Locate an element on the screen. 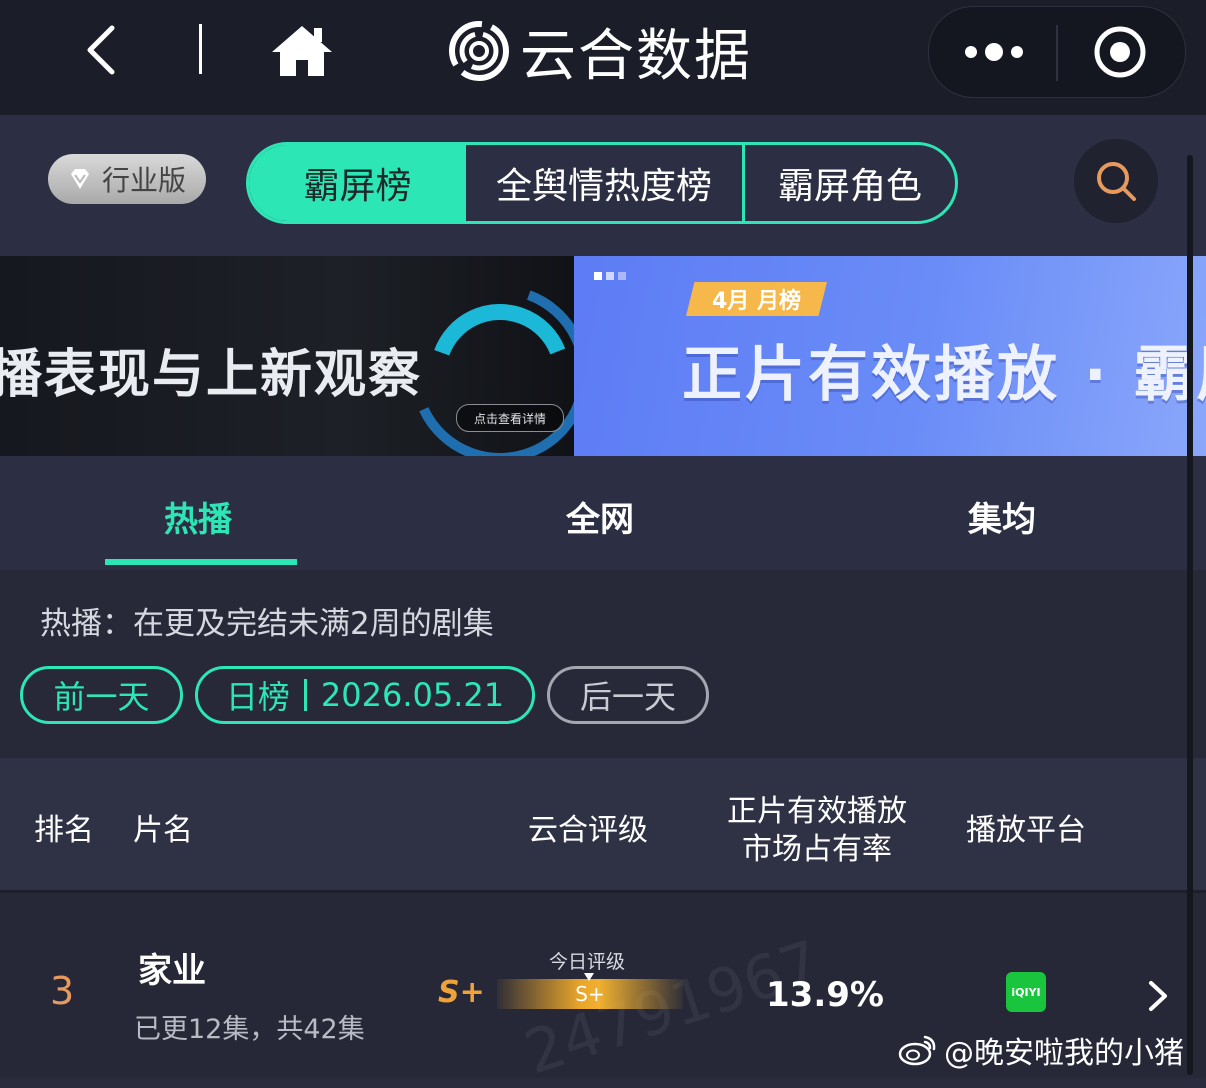 The width and height of the screenshot is (1206, 1088). view-details-button: 点击查看详情 is located at coordinates (510, 418).